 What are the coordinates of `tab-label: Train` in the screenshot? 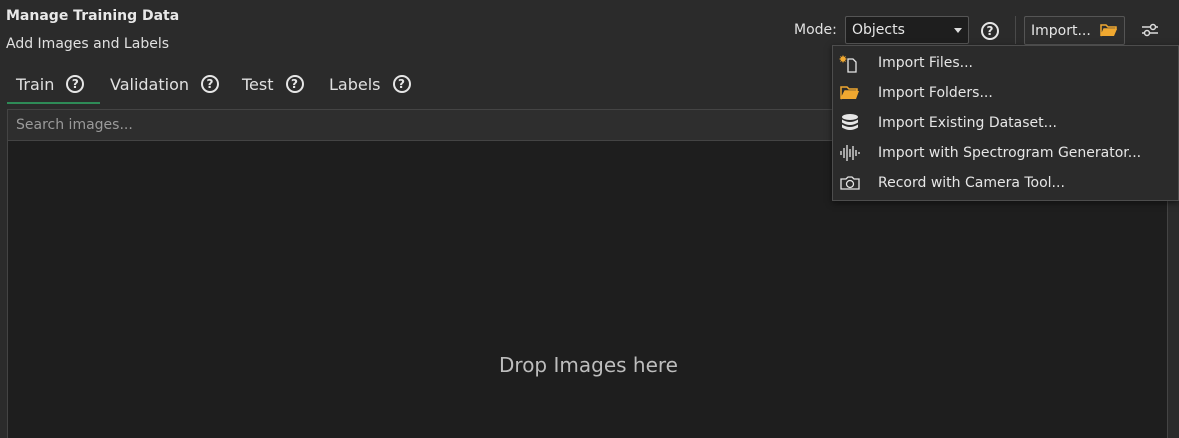 It's located at (35, 84).